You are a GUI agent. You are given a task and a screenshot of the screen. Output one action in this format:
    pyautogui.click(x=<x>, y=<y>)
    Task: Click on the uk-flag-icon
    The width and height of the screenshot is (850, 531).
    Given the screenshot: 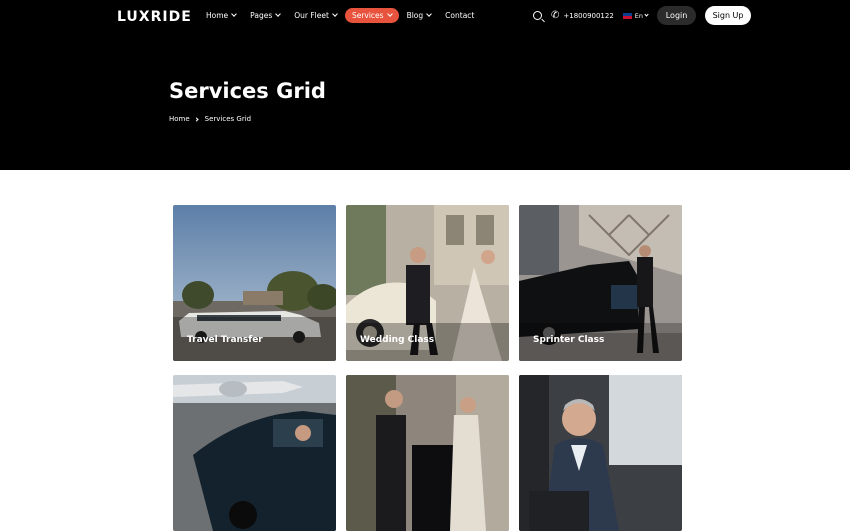 What is the action you would take?
    pyautogui.click(x=627, y=15)
    